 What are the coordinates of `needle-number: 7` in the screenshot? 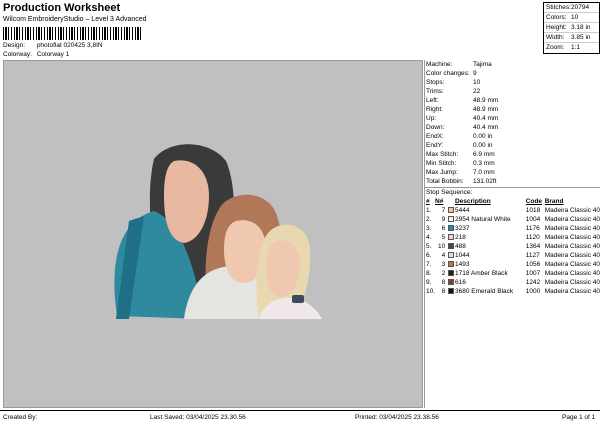 It's located at (443, 210).